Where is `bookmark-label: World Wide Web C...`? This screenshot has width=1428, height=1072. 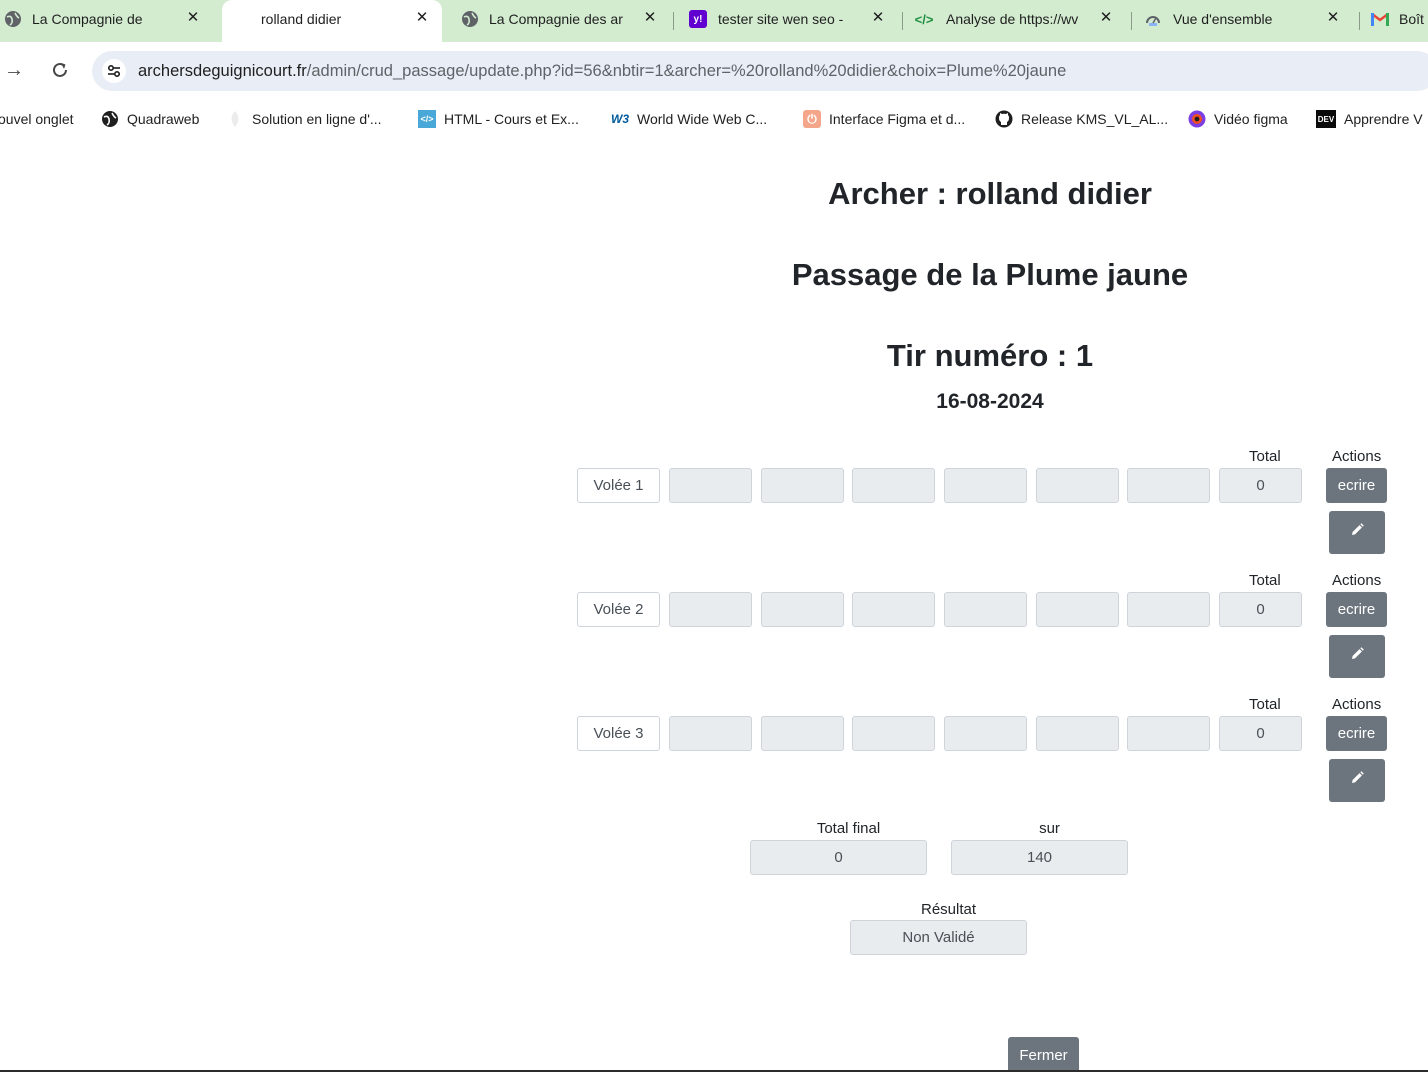
bookmark-label: World Wide Web C... is located at coordinates (702, 119).